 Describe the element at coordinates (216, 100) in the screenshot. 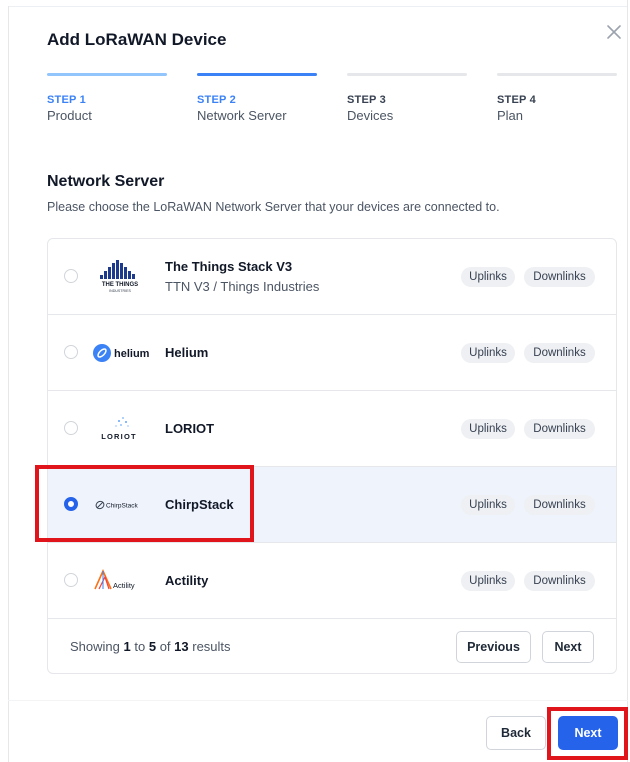

I see `step-number: STEP 2` at that location.